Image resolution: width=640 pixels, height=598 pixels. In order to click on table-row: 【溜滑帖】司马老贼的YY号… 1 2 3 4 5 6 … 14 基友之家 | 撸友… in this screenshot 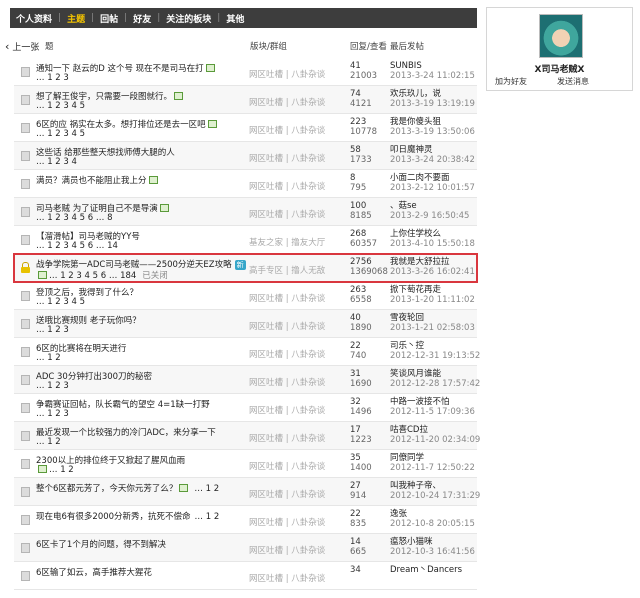, I will do `click(245, 240)`.